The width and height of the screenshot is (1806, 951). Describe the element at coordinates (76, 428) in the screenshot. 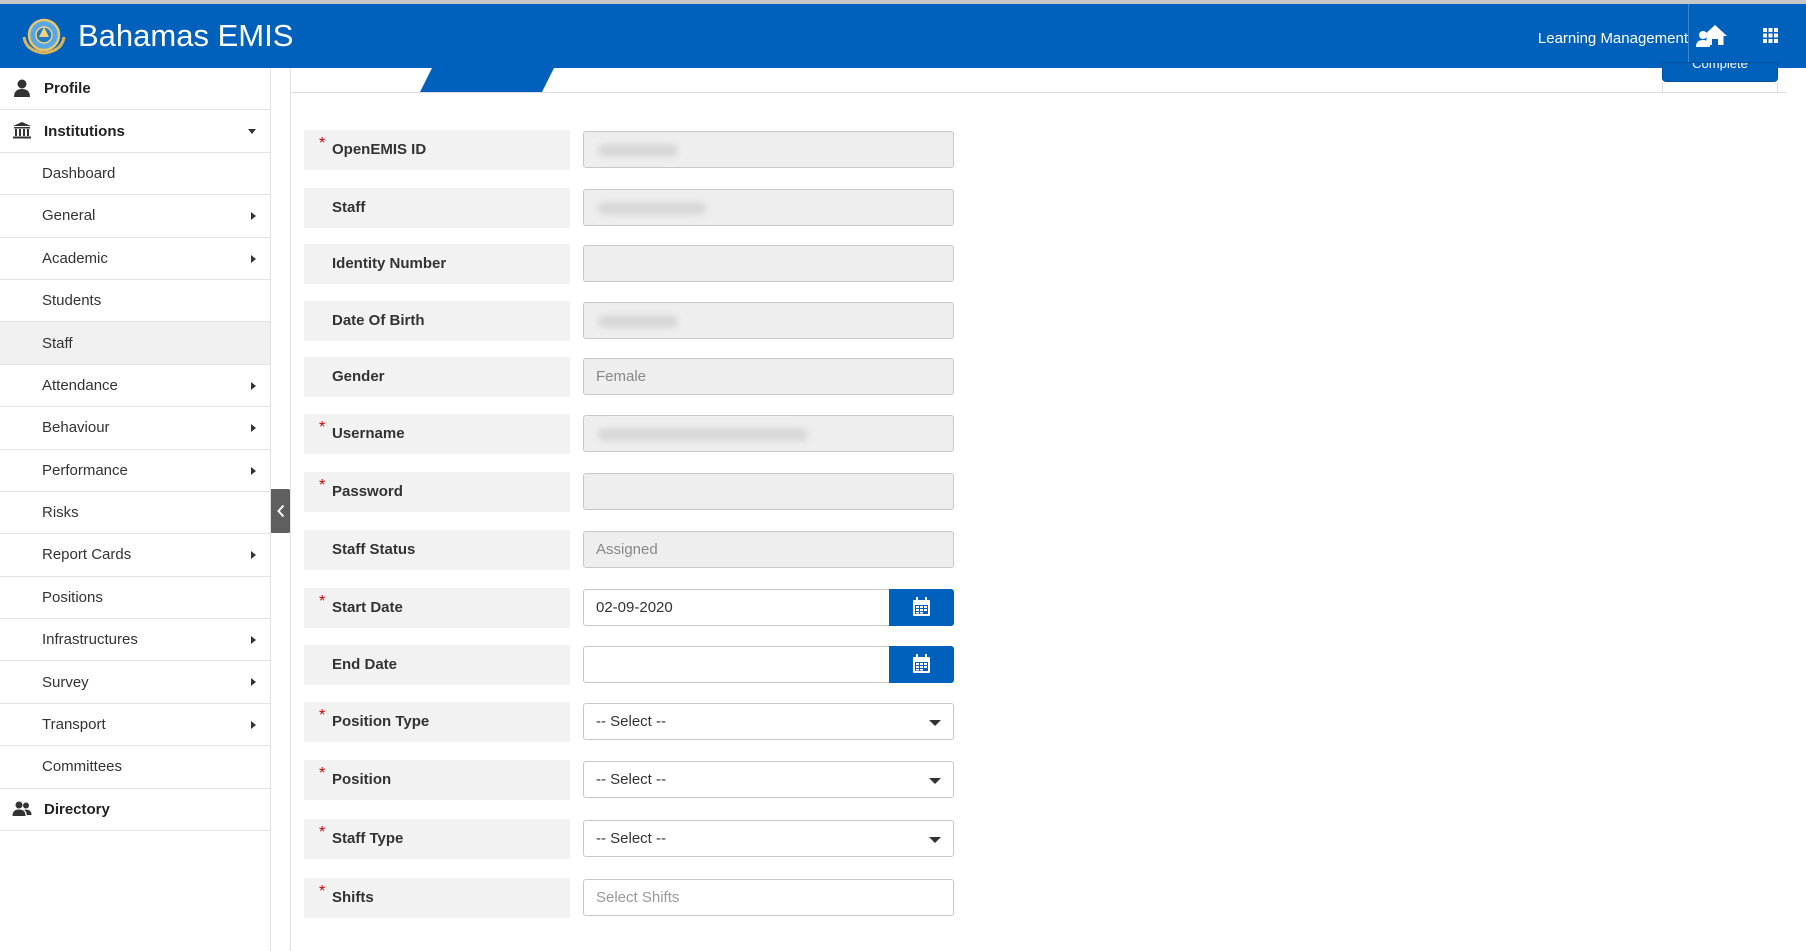

I see `sidebar-item-label: Behaviour` at that location.